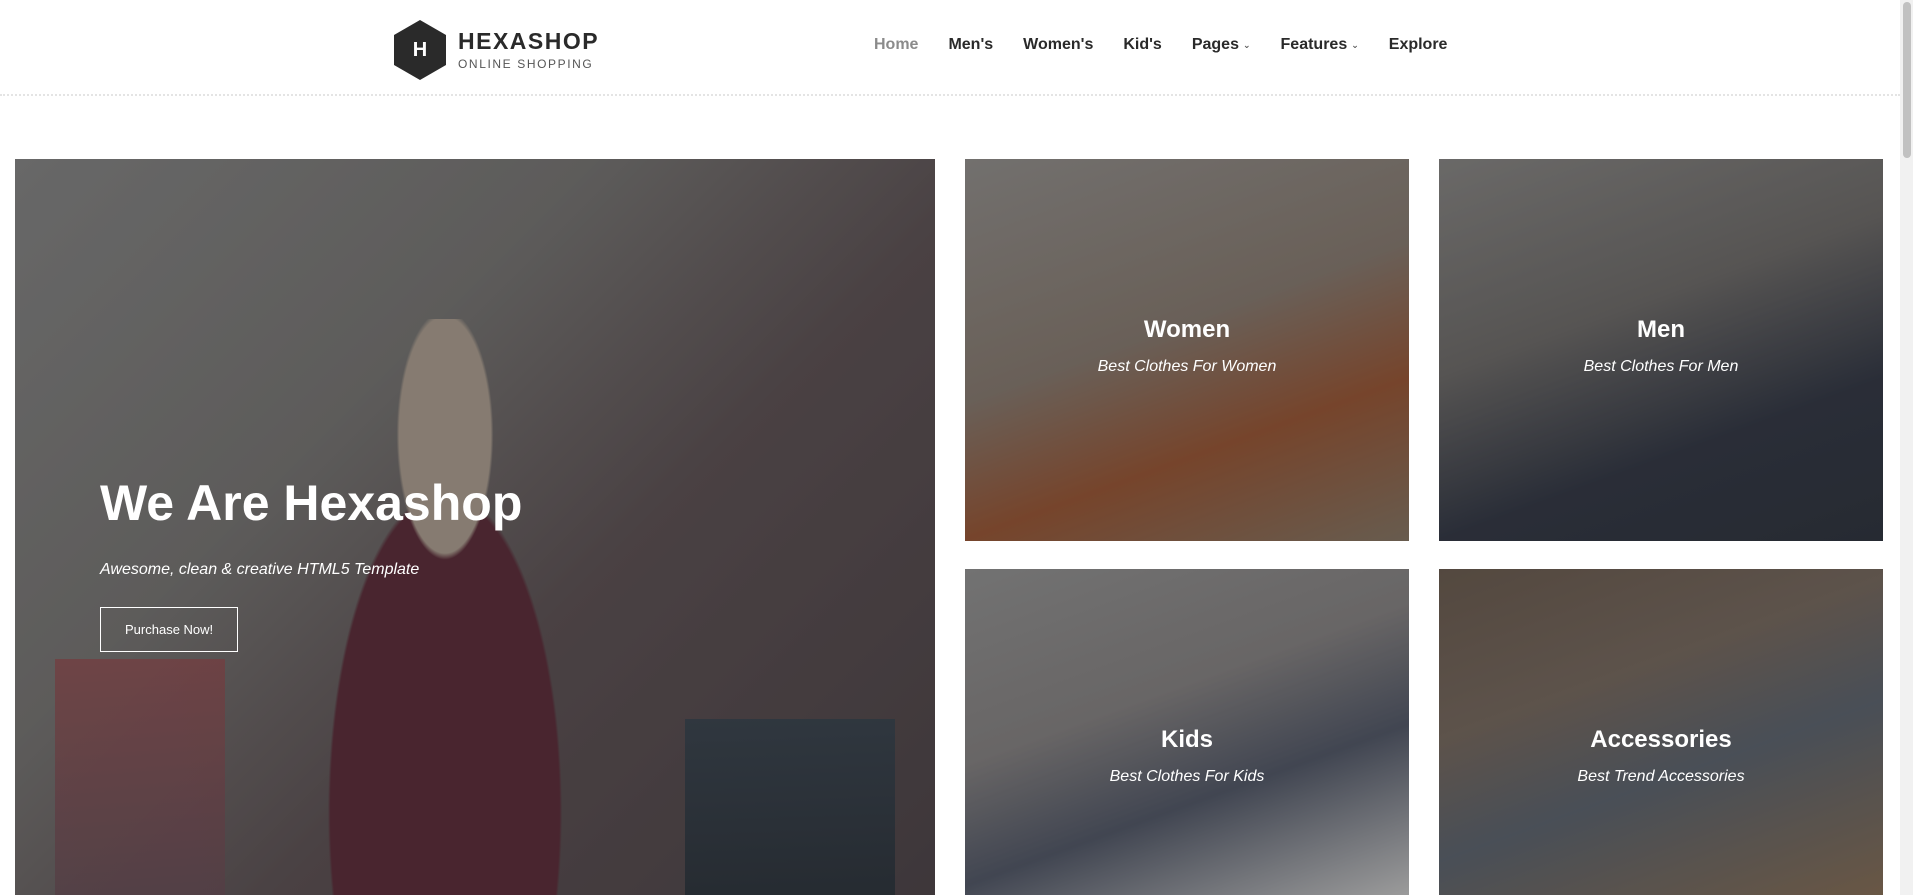 The width and height of the screenshot is (1913, 895). What do you see at coordinates (1320, 45) in the screenshot?
I see `nav-features: Features ⌄` at bounding box center [1320, 45].